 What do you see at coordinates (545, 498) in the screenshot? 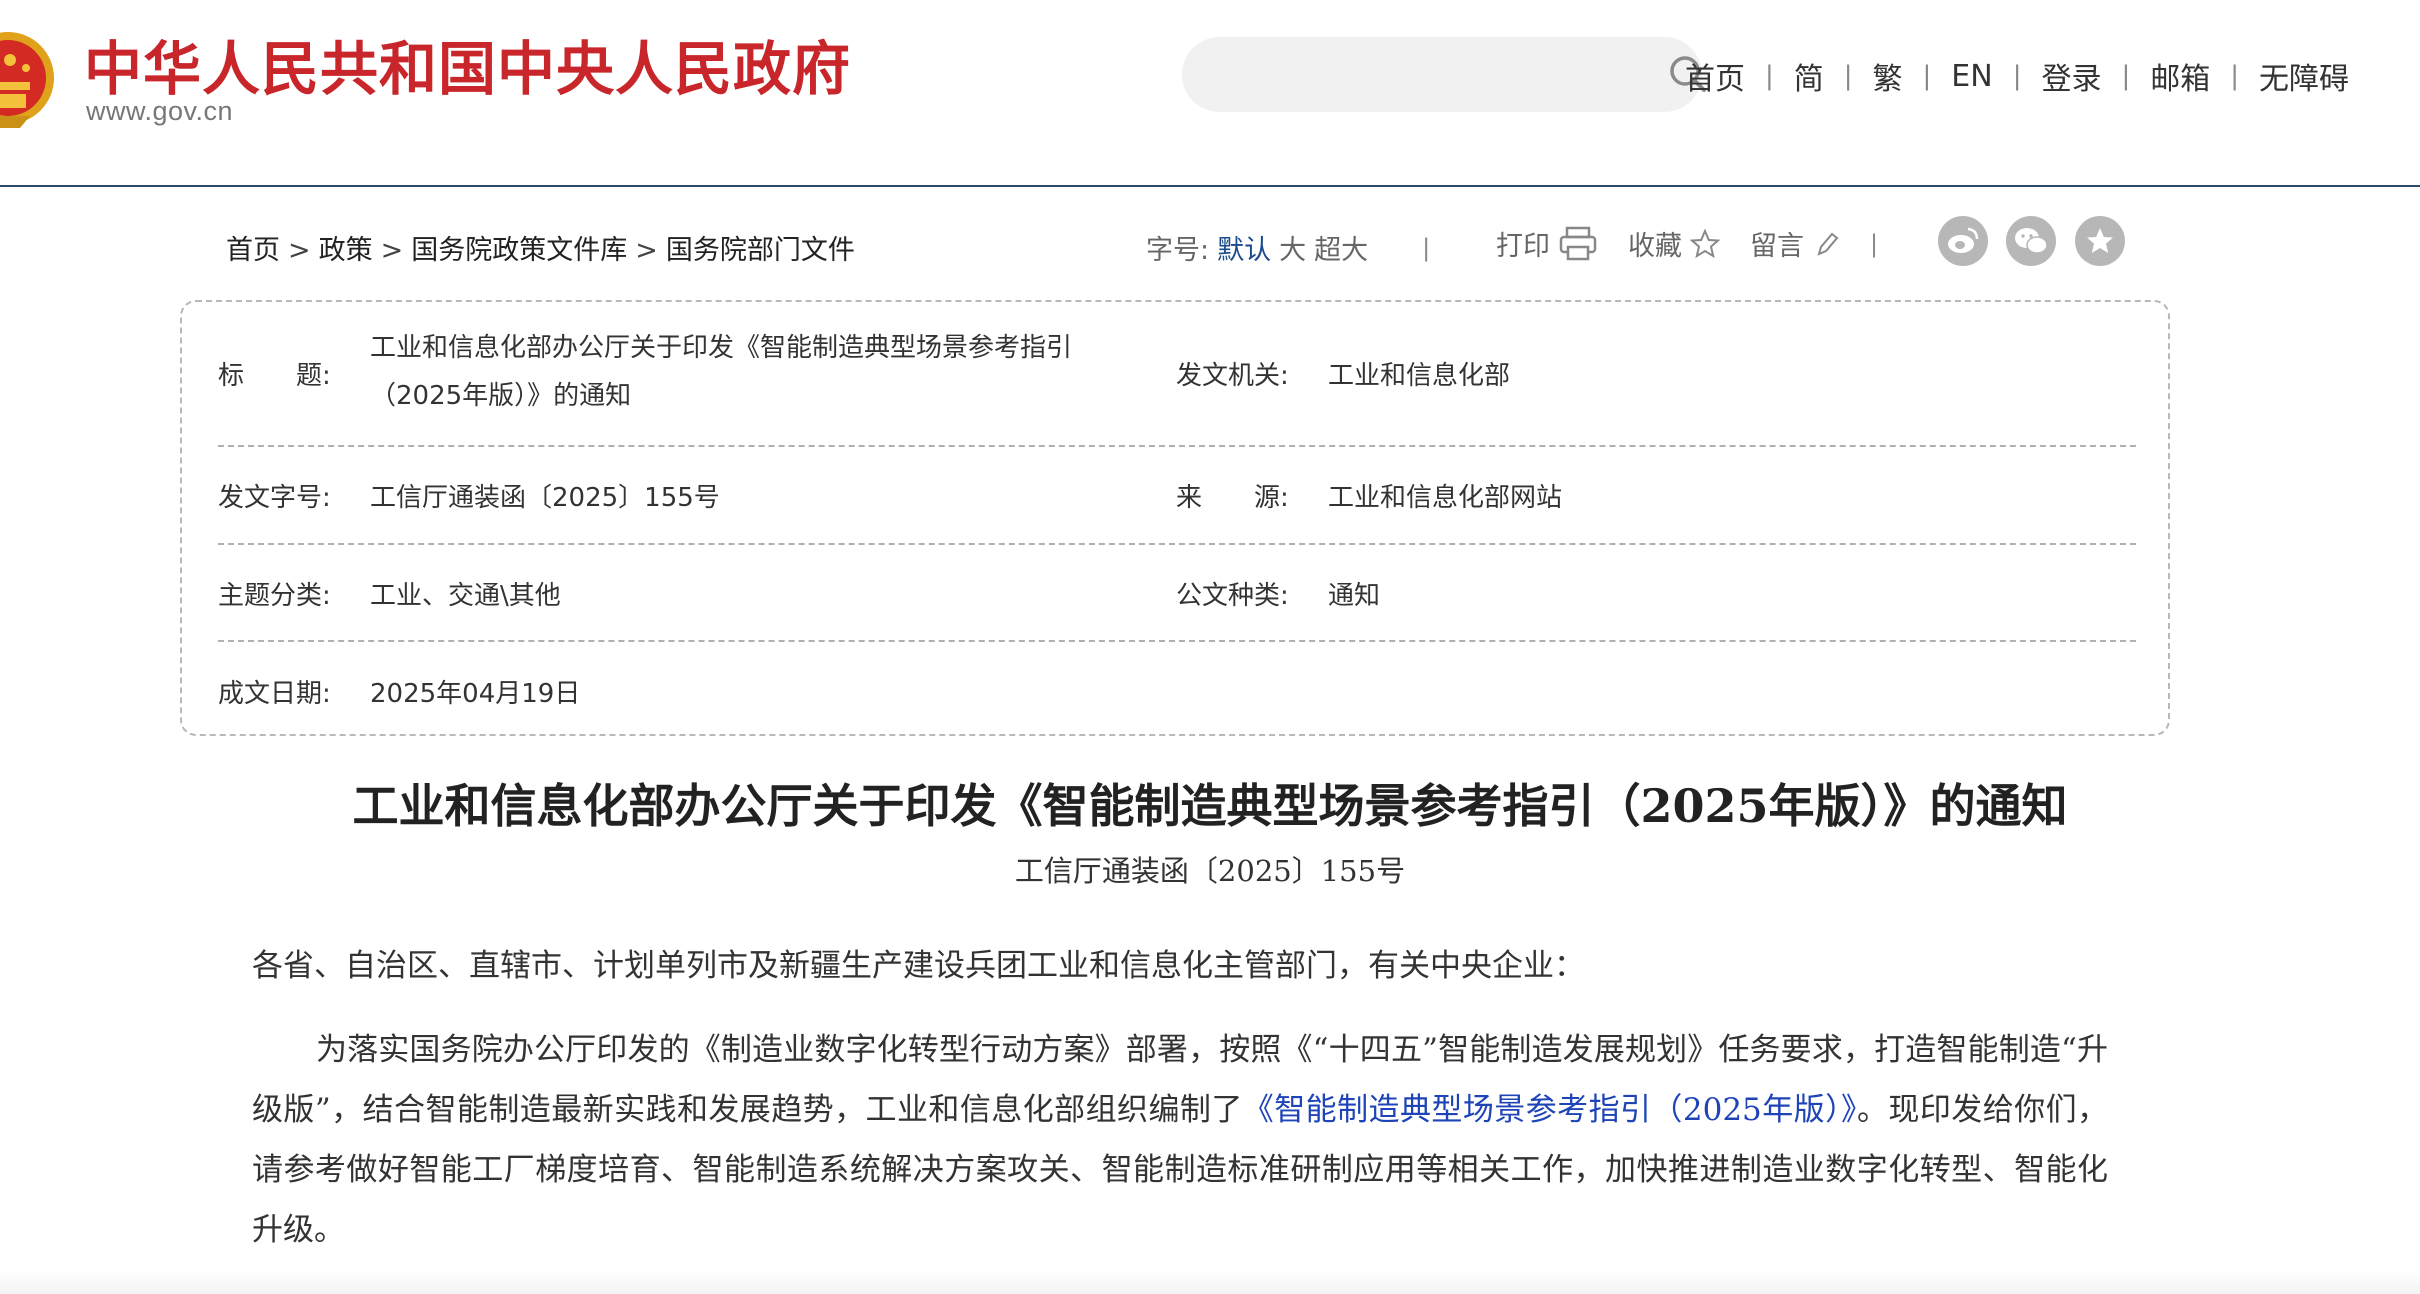
I see `doc-number-value: 工信厅通装函〔2025〕155号` at bounding box center [545, 498].